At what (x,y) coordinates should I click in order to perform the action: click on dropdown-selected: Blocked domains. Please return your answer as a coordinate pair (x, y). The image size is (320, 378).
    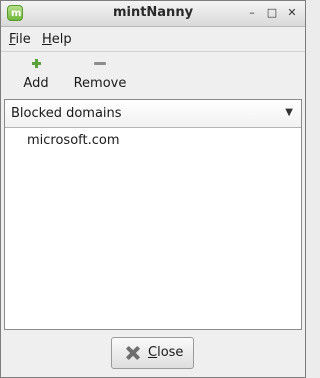
    Looking at the image, I should click on (66, 113).